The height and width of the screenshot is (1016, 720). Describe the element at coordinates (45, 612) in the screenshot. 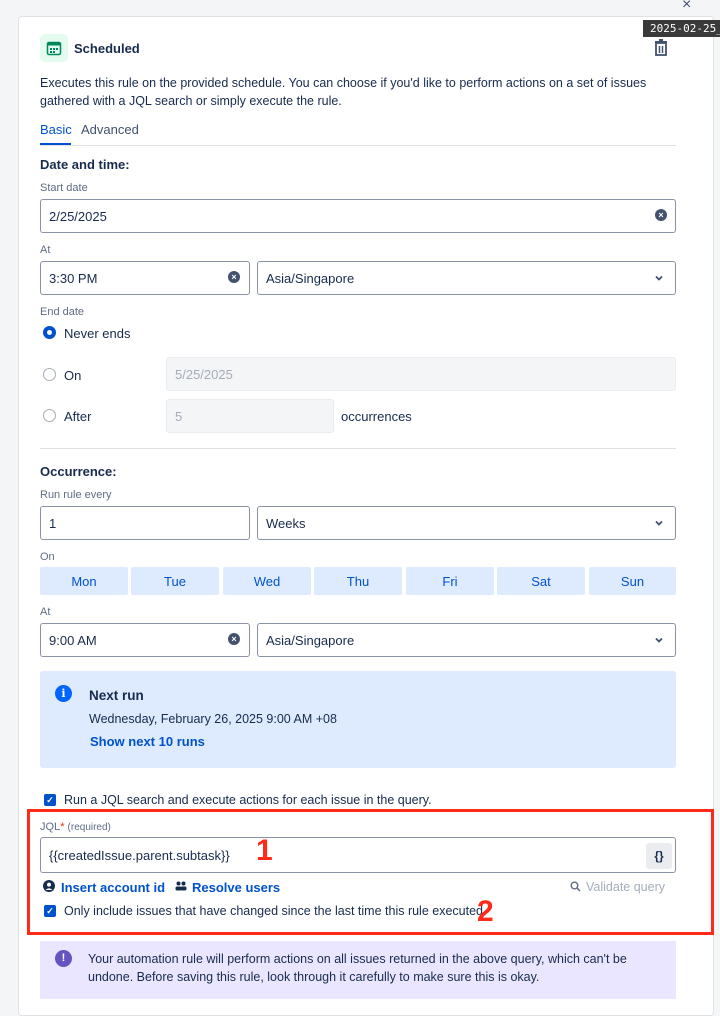

I see `run-at-label: At` at that location.